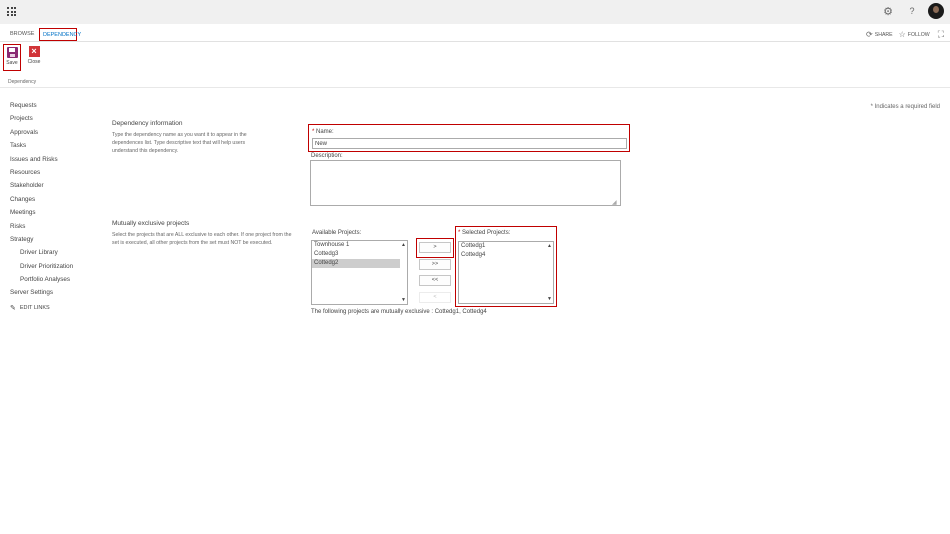  What do you see at coordinates (506, 255) in the screenshot?
I see `list-item: Cottedg4` at bounding box center [506, 255].